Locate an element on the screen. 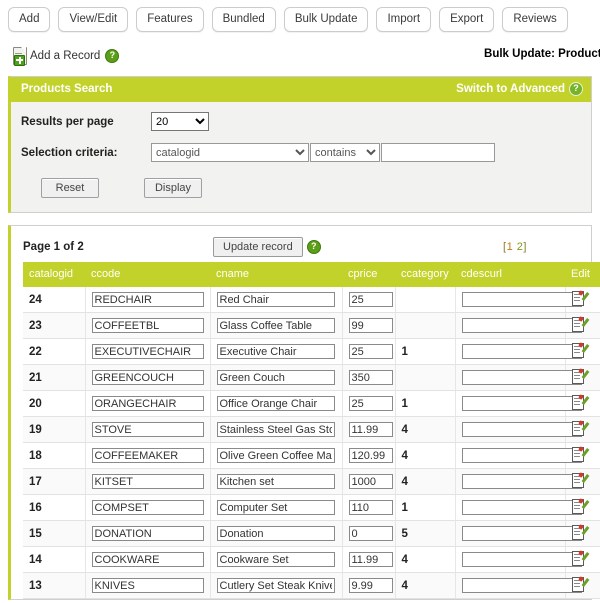 The width and height of the screenshot is (600, 603). criteria-field-select: catalogid is located at coordinates (230, 152).